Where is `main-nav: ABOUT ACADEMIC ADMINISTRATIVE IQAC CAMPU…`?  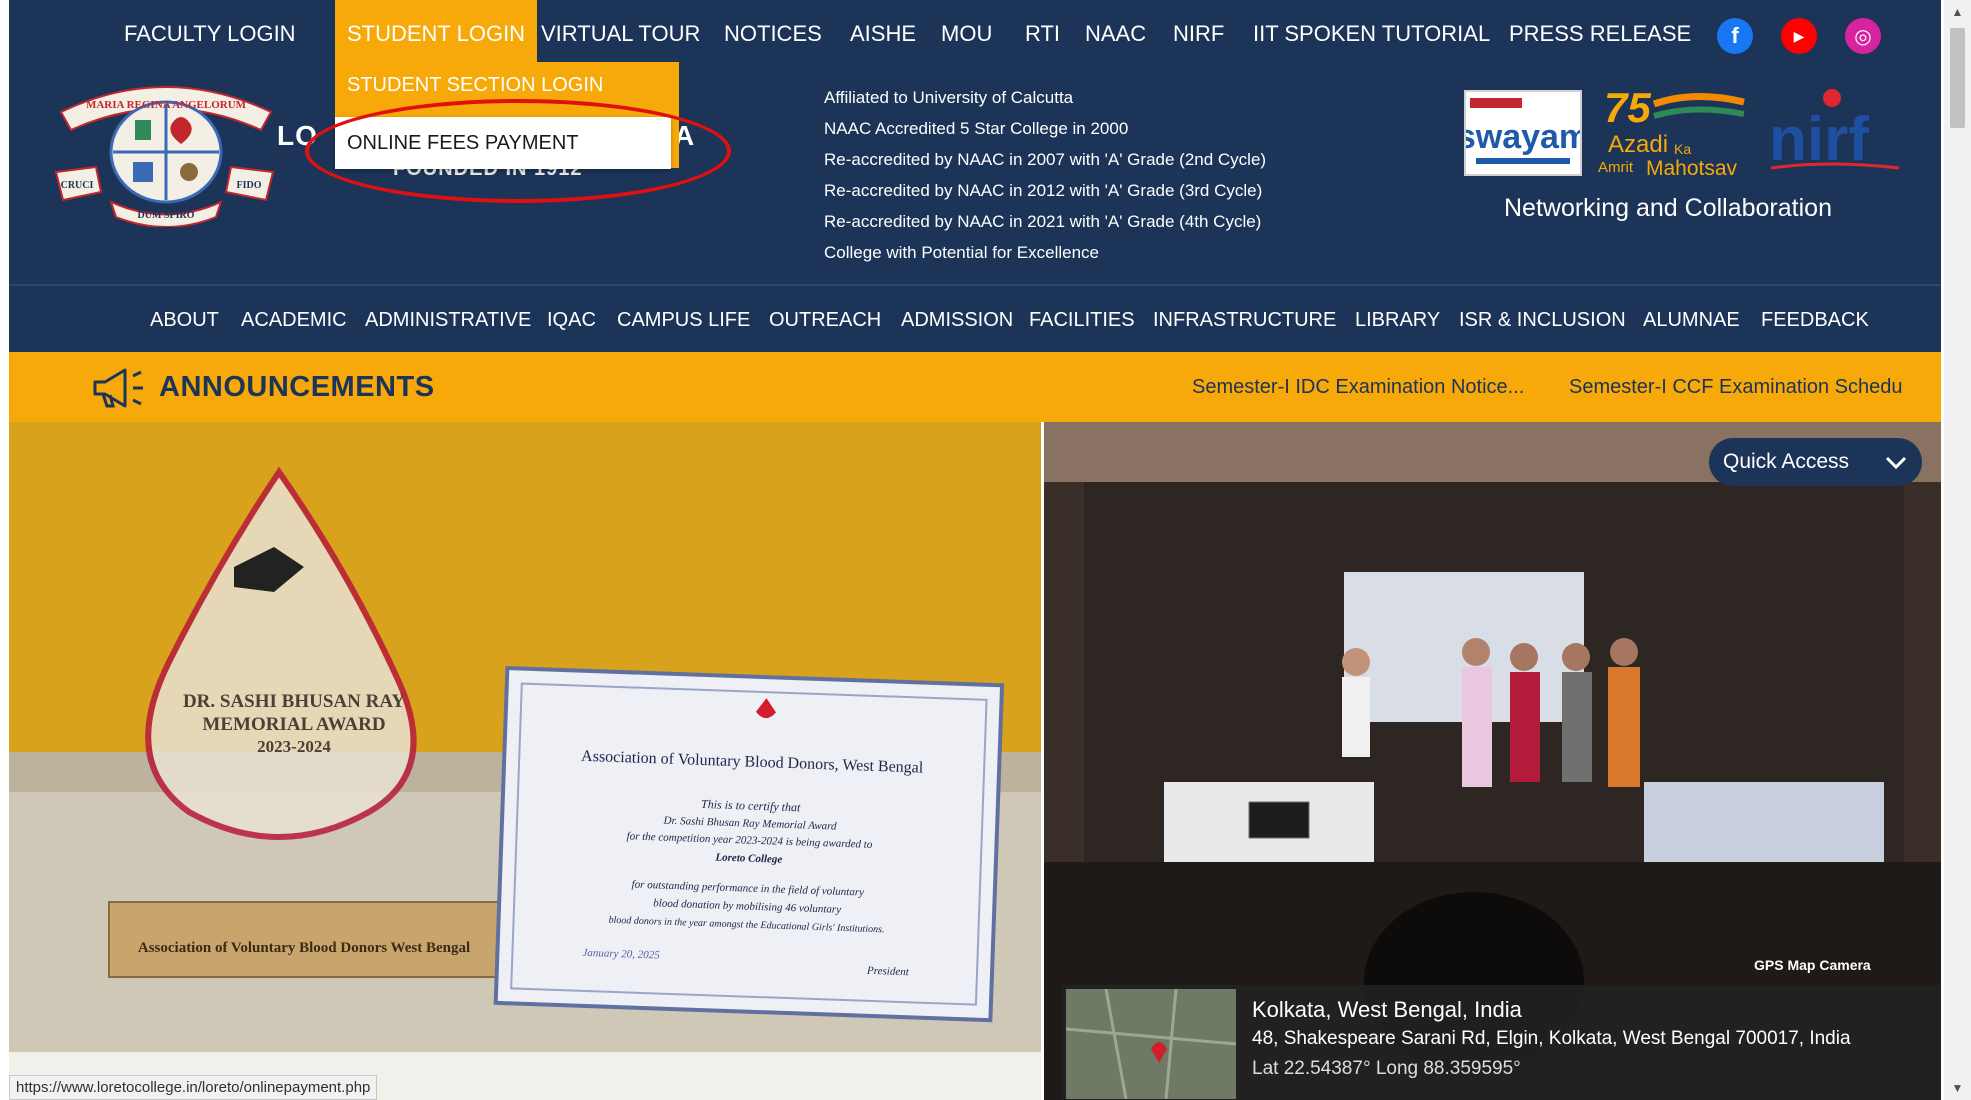
main-nav: ABOUT ACADEMIC ADMINISTRATIVE IQAC CAMPU… is located at coordinates (975, 318).